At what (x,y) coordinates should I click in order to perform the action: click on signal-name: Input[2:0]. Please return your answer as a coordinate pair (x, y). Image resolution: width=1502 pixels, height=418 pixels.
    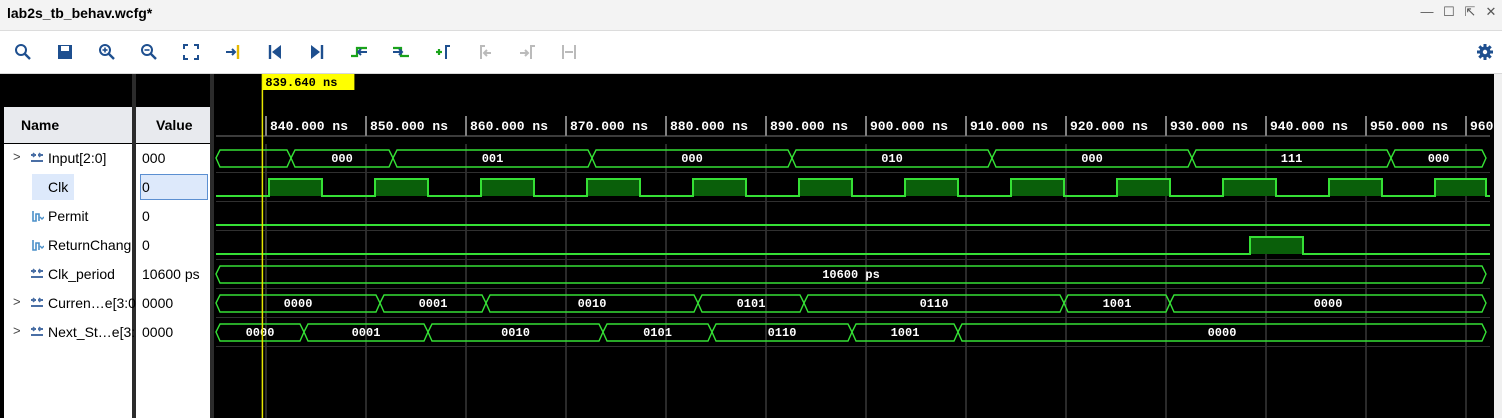
    Looking at the image, I should click on (77, 158).